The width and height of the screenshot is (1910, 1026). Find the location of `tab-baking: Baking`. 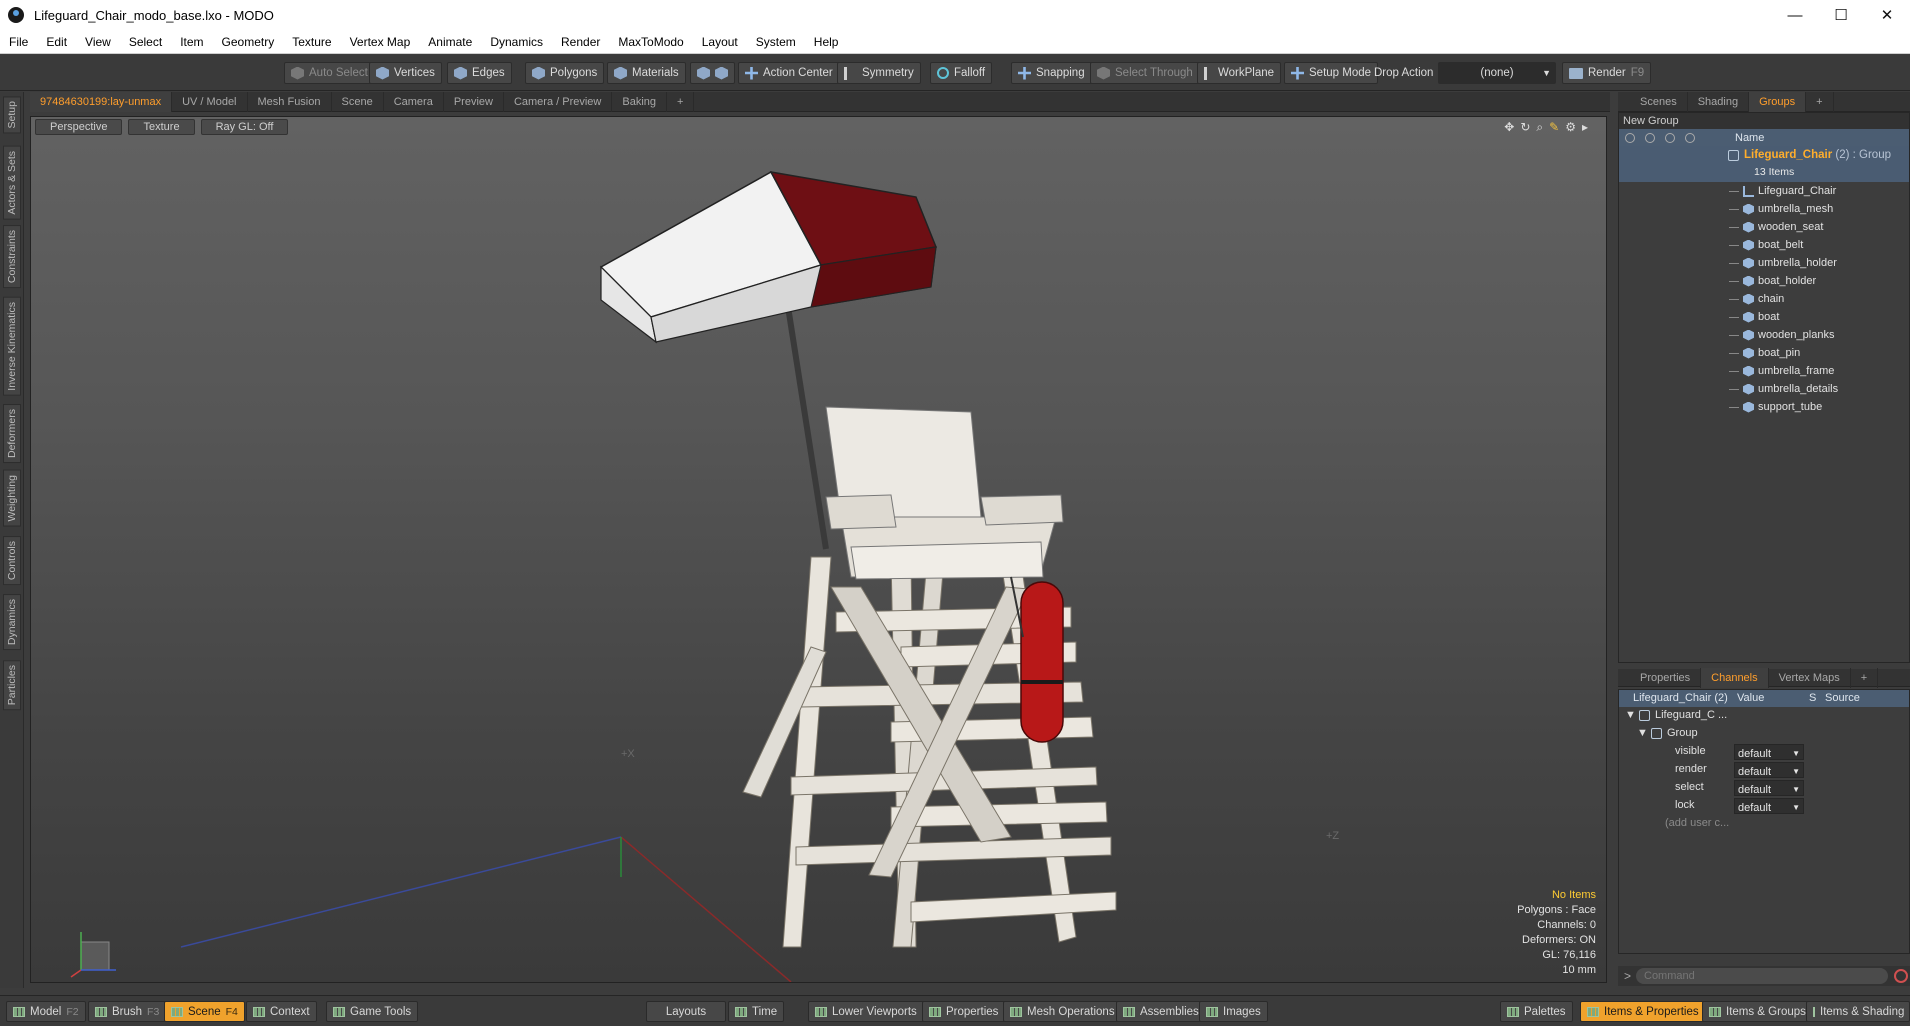

tab-baking: Baking is located at coordinates (640, 101).